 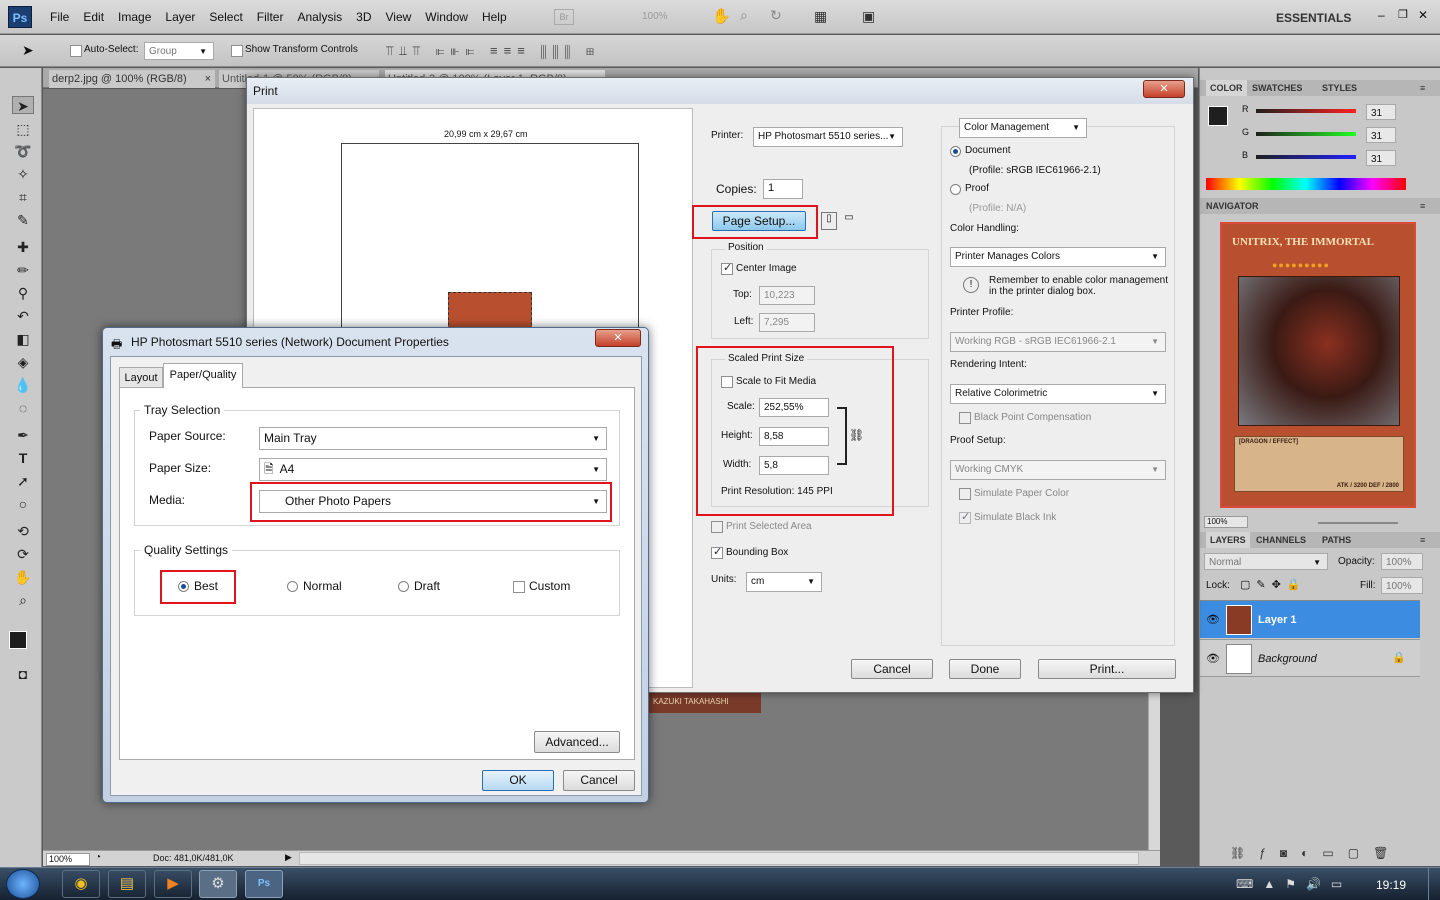 I want to click on start-button, so click(x=23, y=884).